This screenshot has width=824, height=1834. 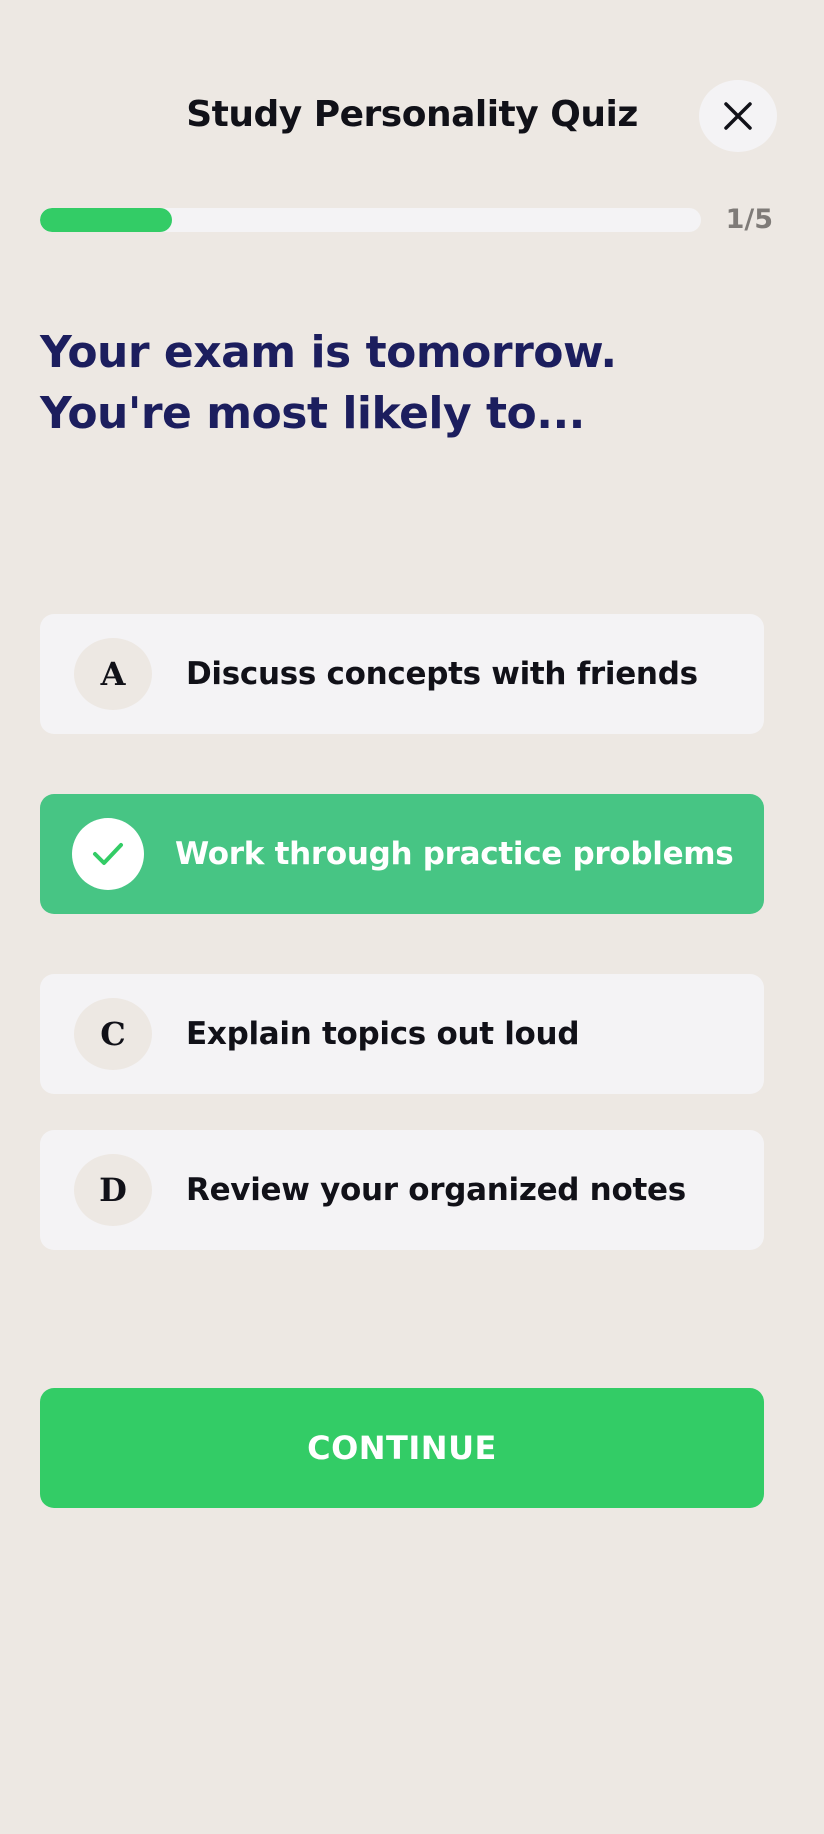 I want to click on progress-fill, so click(x=106, y=220).